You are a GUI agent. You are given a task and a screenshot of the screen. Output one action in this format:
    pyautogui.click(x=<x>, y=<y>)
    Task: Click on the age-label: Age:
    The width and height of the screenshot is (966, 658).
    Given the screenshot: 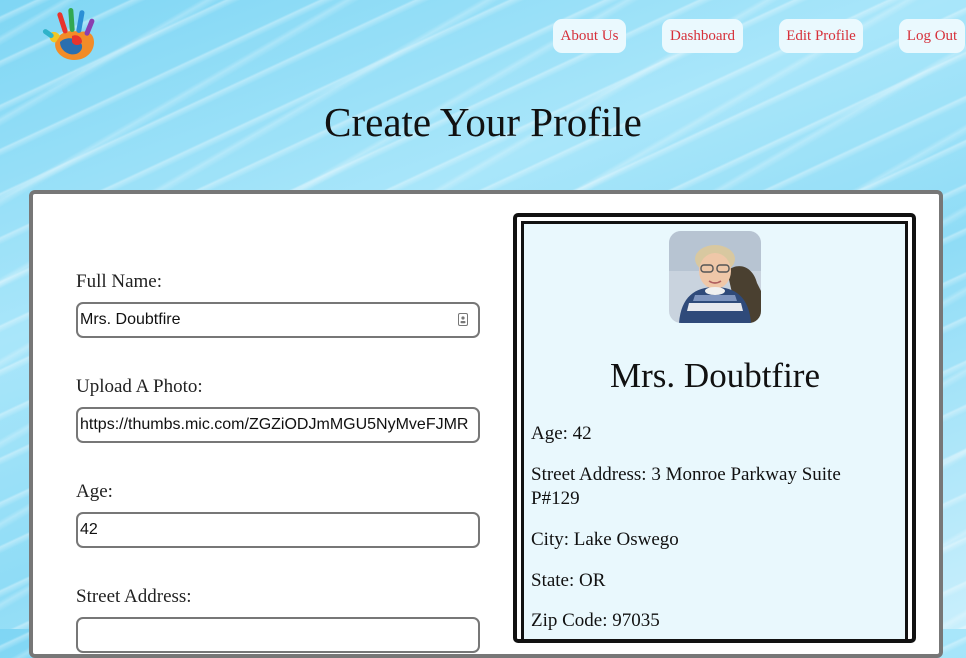 What is the action you would take?
    pyautogui.click(x=94, y=491)
    